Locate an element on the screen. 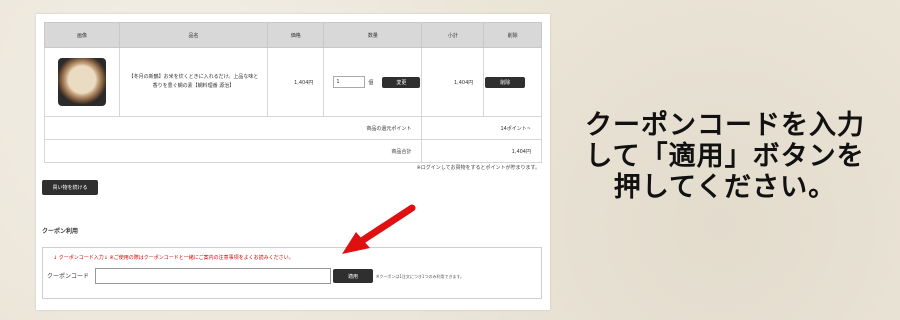  col-header-name: 品名 is located at coordinates (193, 35).